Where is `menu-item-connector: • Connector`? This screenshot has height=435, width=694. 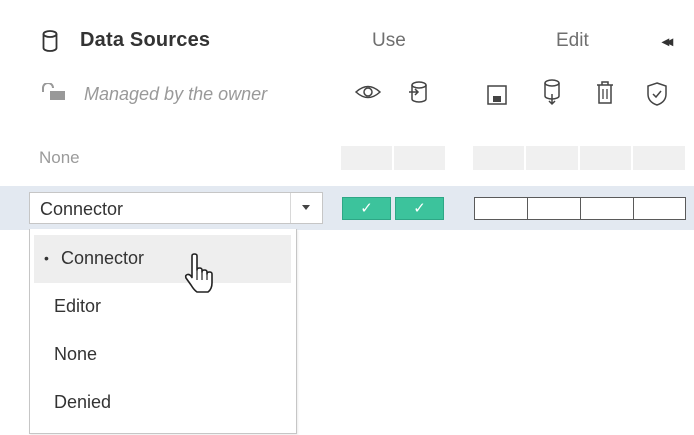
menu-item-connector: • Connector is located at coordinates (162, 259).